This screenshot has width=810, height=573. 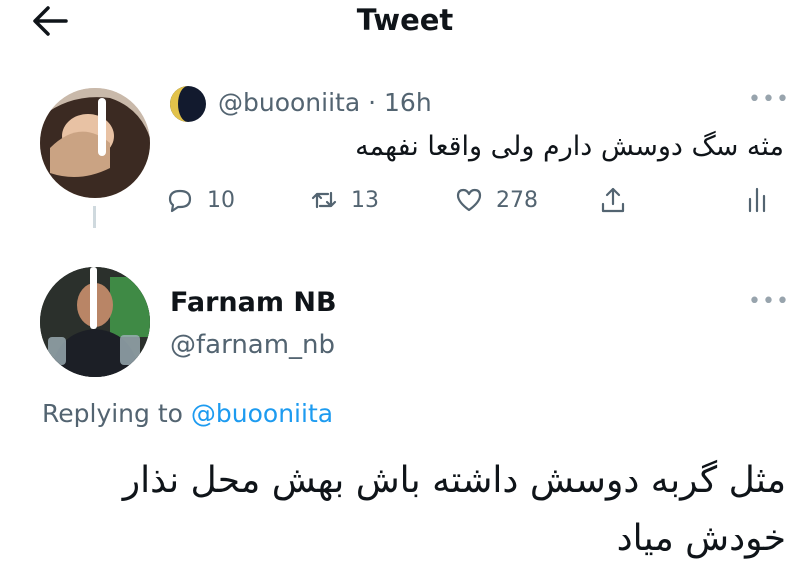 What do you see at coordinates (221, 200) in the screenshot?
I see `reply-count: 10` at bounding box center [221, 200].